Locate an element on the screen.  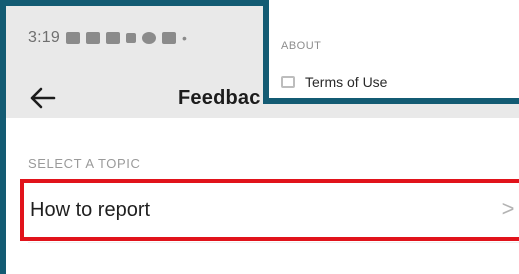
terms-of-use-item: Terms of Use is located at coordinates (334, 82).